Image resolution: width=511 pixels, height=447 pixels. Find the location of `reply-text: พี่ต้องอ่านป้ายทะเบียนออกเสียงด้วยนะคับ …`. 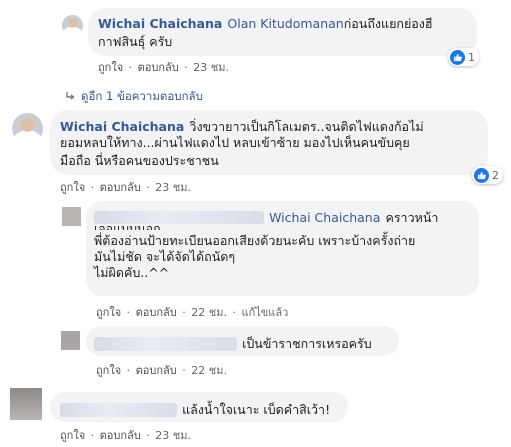

reply-text: พี่ต้องอ่านป้ายทะเบียนออกเสียงด้วยนะคับ … is located at coordinates (255, 240).